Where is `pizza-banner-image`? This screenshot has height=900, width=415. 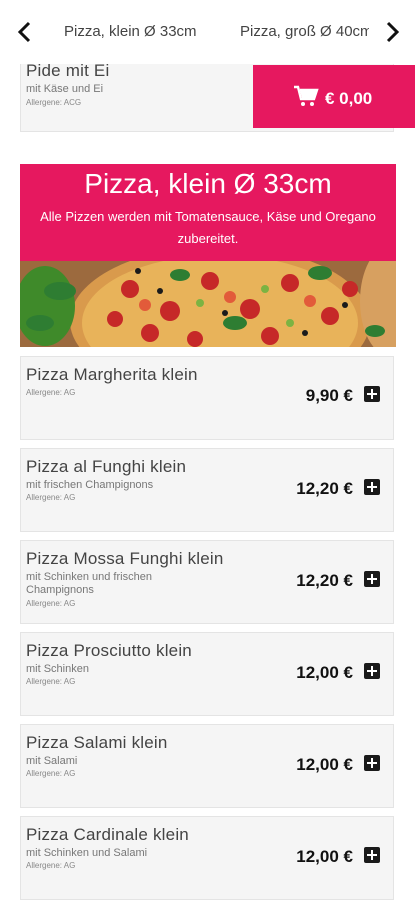 pizza-banner-image is located at coordinates (208, 304).